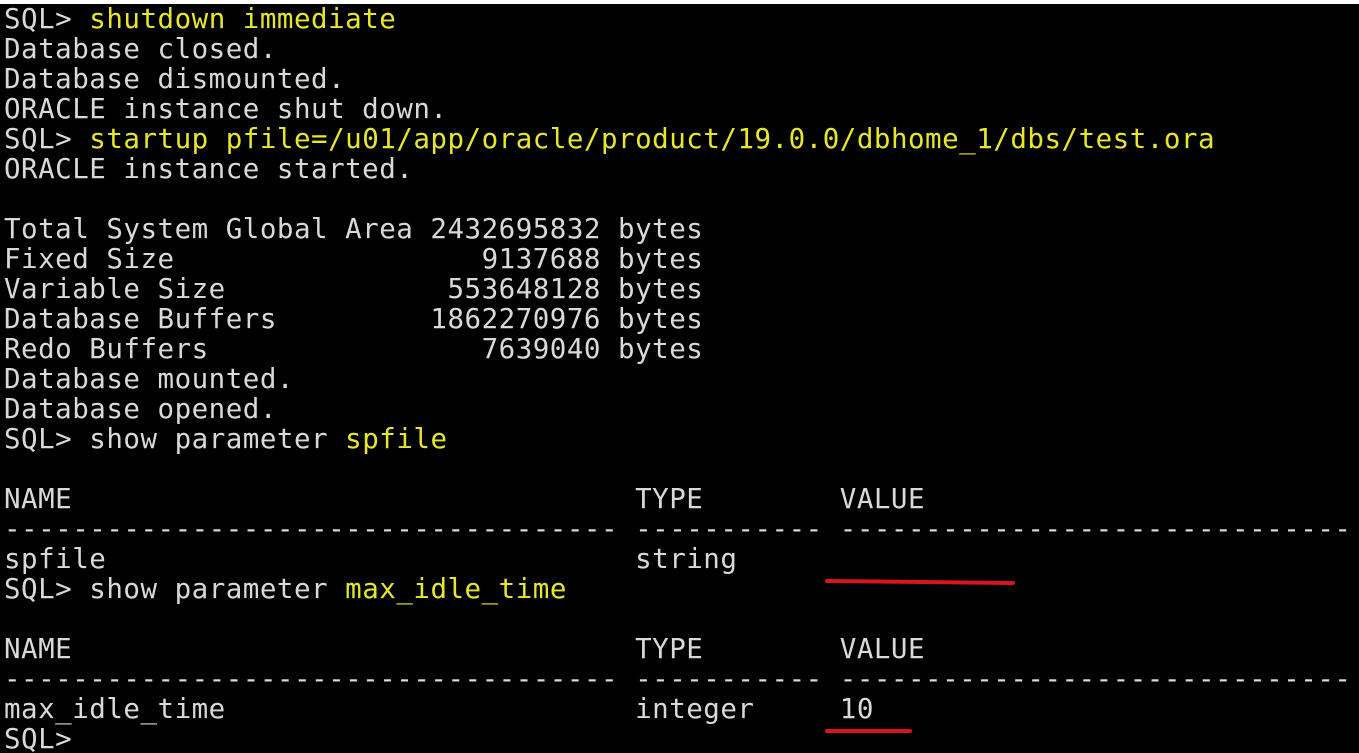 Image resolution: width=1359 pixels, height=753 pixels. What do you see at coordinates (209, 169) in the screenshot?
I see `terminal-line: ORACLE instance started.` at bounding box center [209, 169].